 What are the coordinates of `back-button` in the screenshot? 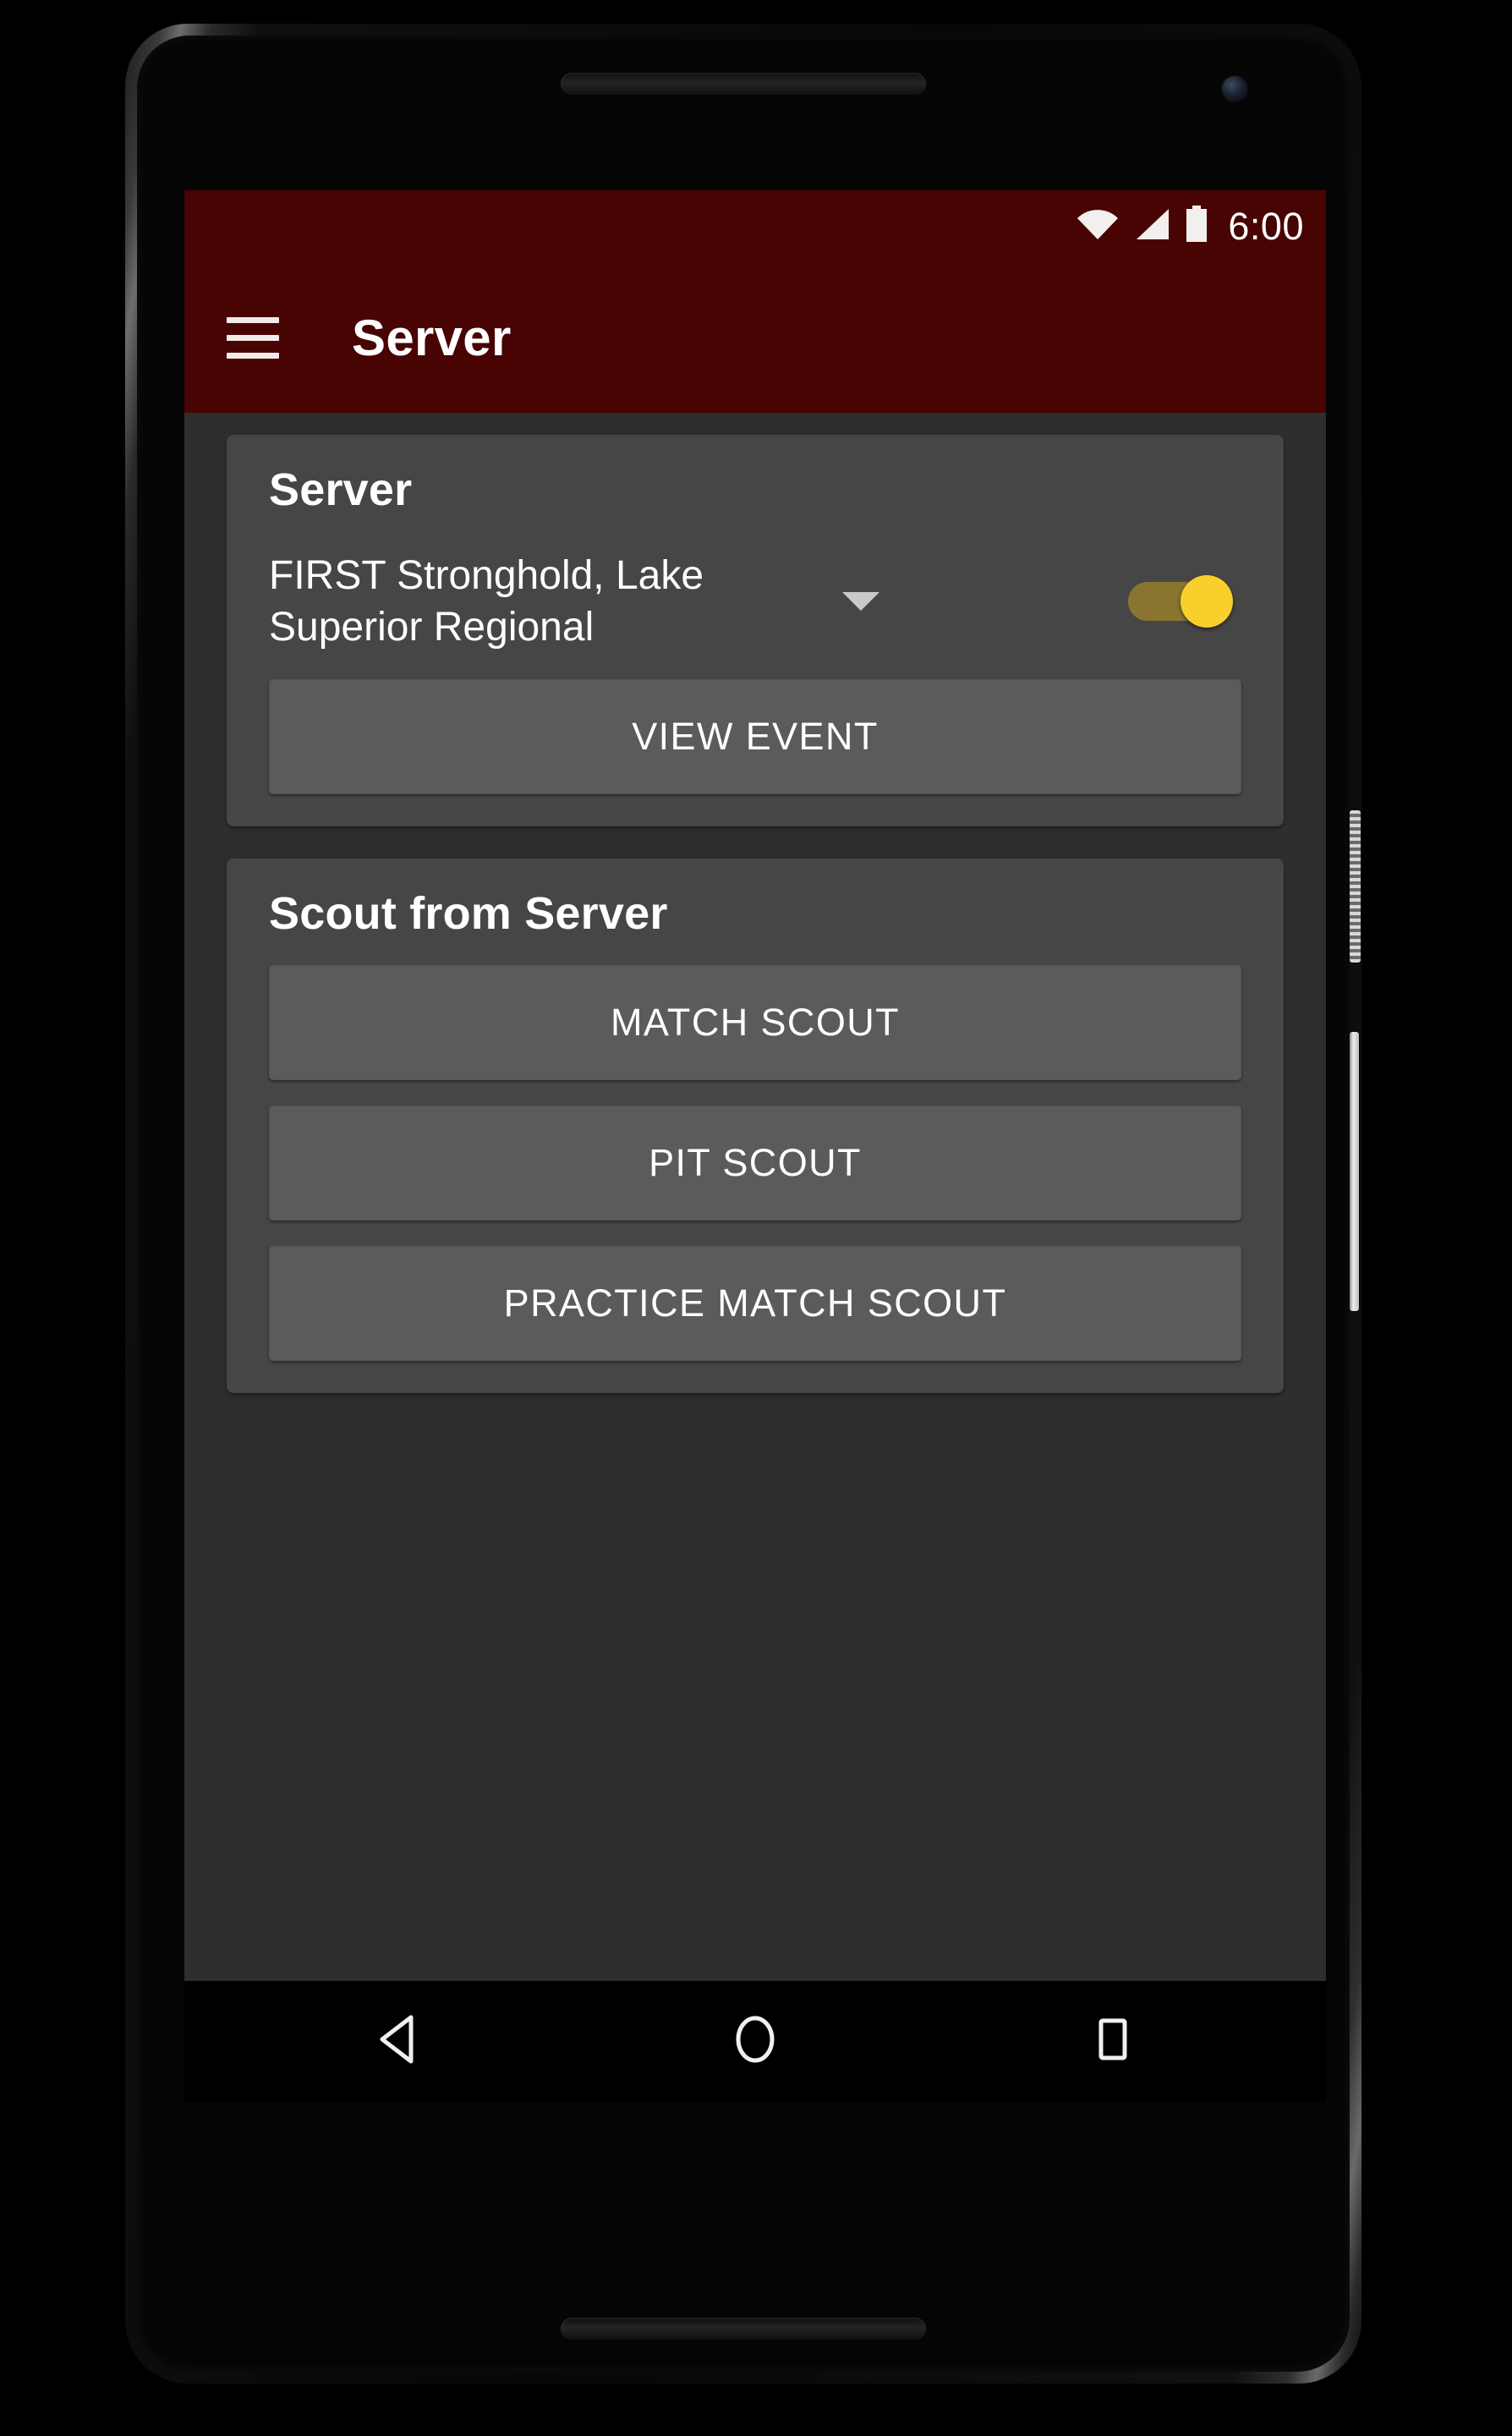 It's located at (397, 2042).